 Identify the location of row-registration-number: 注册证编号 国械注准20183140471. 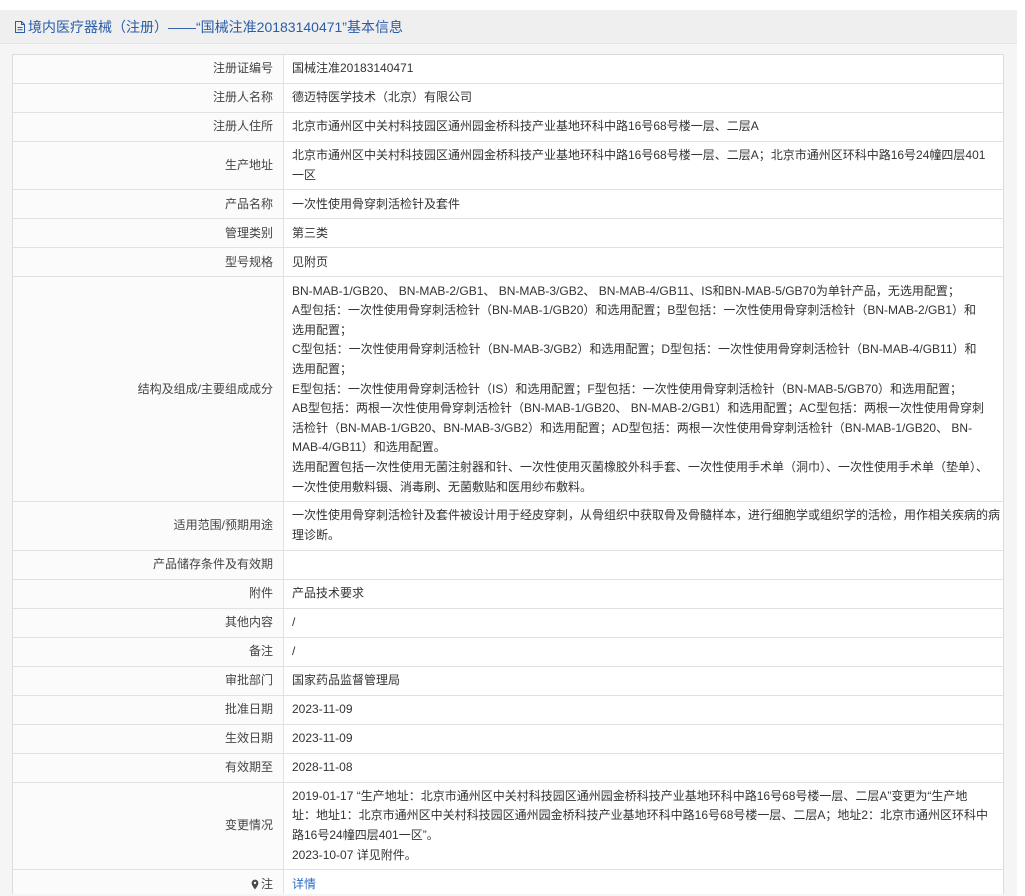
(508, 69).